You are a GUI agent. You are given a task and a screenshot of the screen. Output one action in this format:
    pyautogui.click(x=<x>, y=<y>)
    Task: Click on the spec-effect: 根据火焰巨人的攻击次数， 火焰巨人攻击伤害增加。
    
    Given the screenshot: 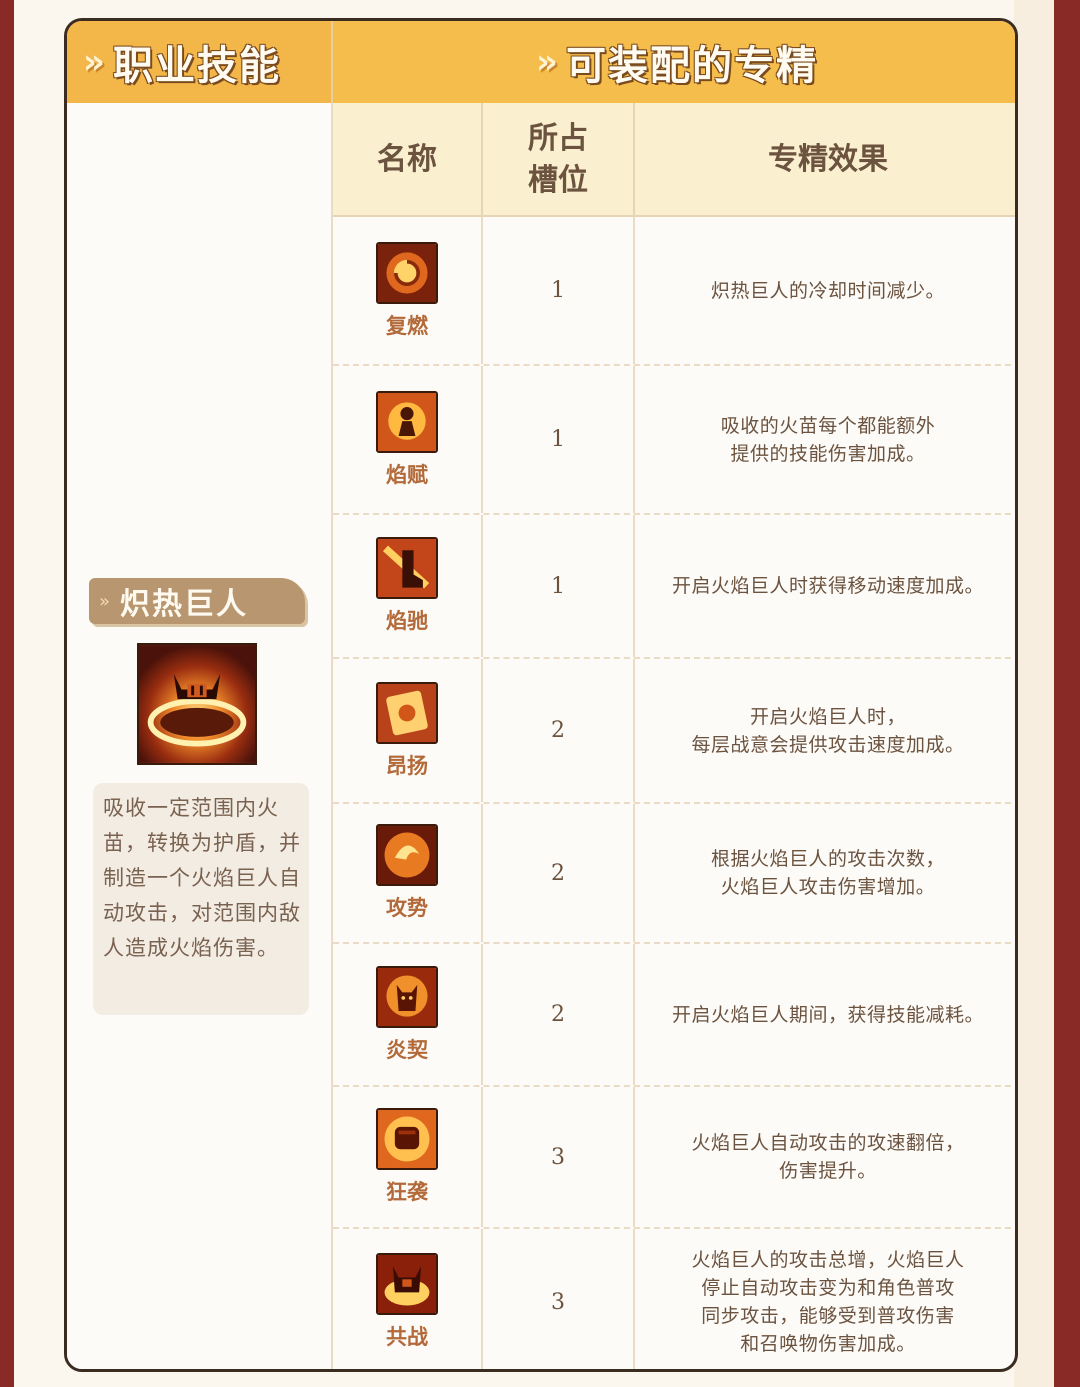 What is the action you would take?
    pyautogui.click(x=827, y=873)
    